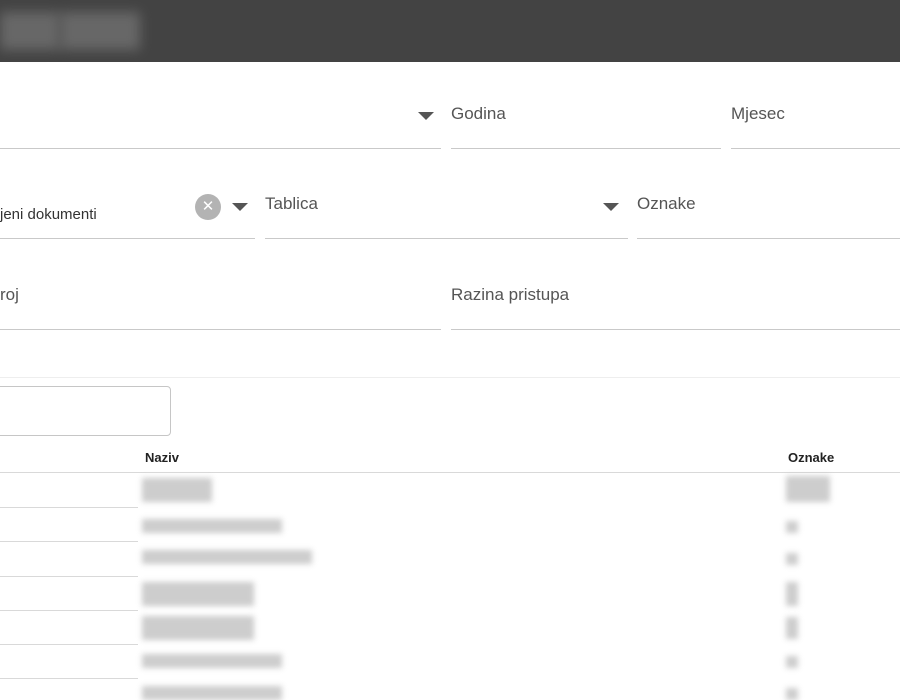 This screenshot has height=700, width=900. What do you see at coordinates (100, 31) in the screenshot?
I see `header-title-blurred` at bounding box center [100, 31].